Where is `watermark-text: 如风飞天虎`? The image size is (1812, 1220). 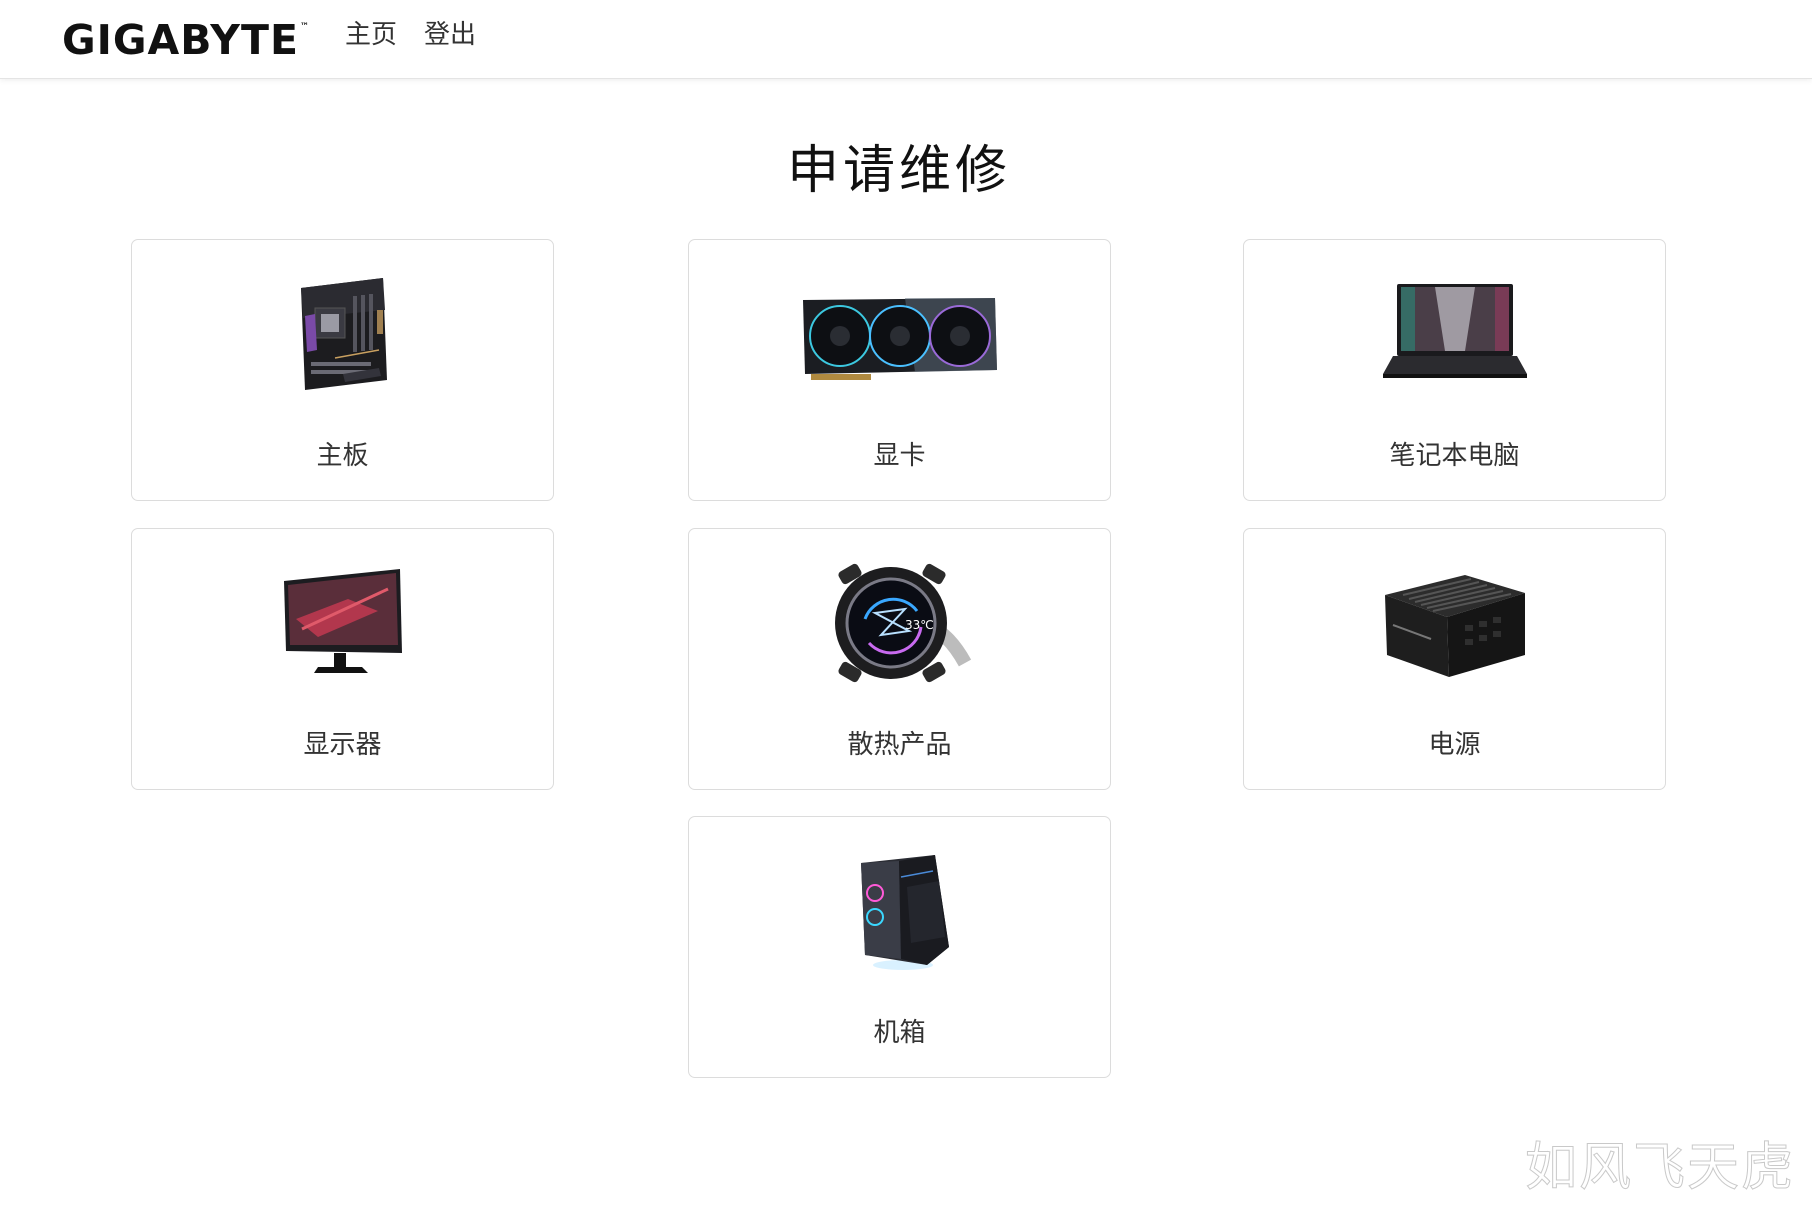 watermark-text: 如风飞天虎 is located at coordinates (1660, 1168).